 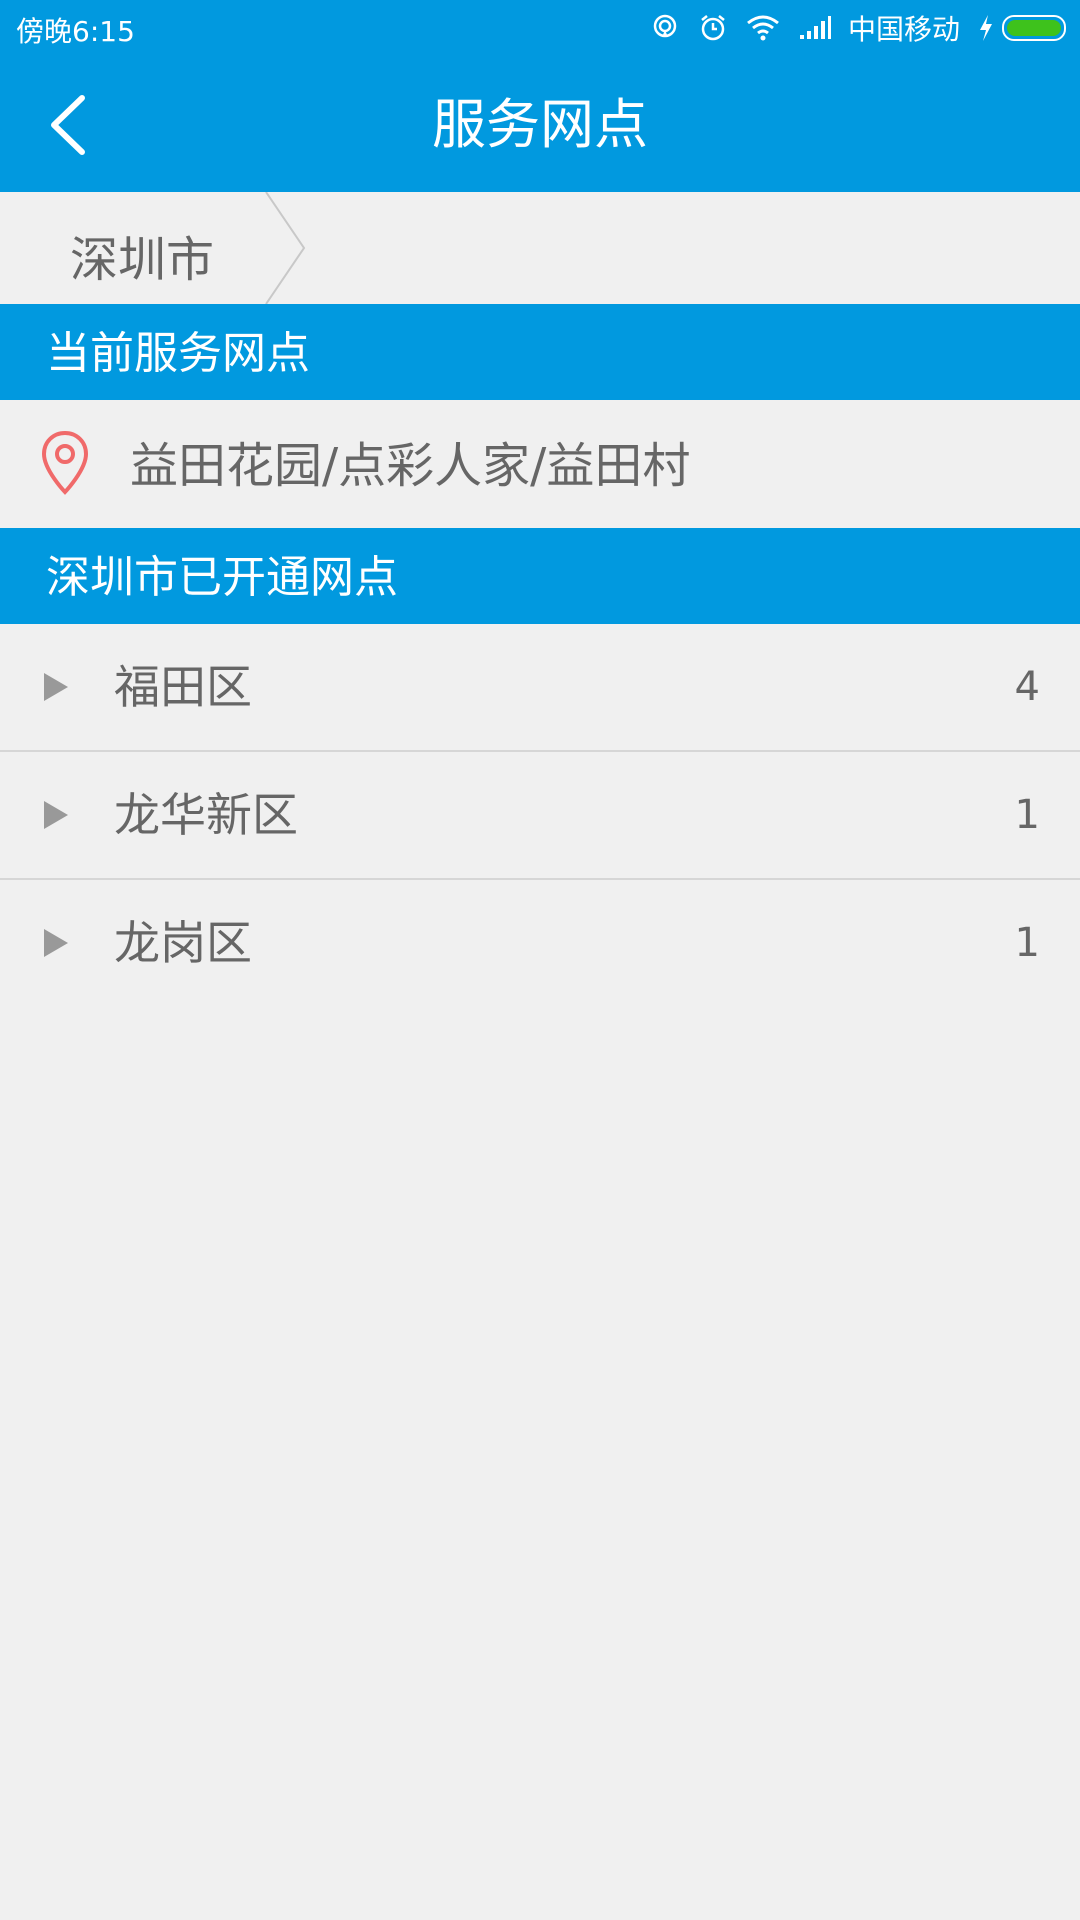 I want to click on status-bar: 傍晚6:15 中国移动, so click(x=540, y=28).